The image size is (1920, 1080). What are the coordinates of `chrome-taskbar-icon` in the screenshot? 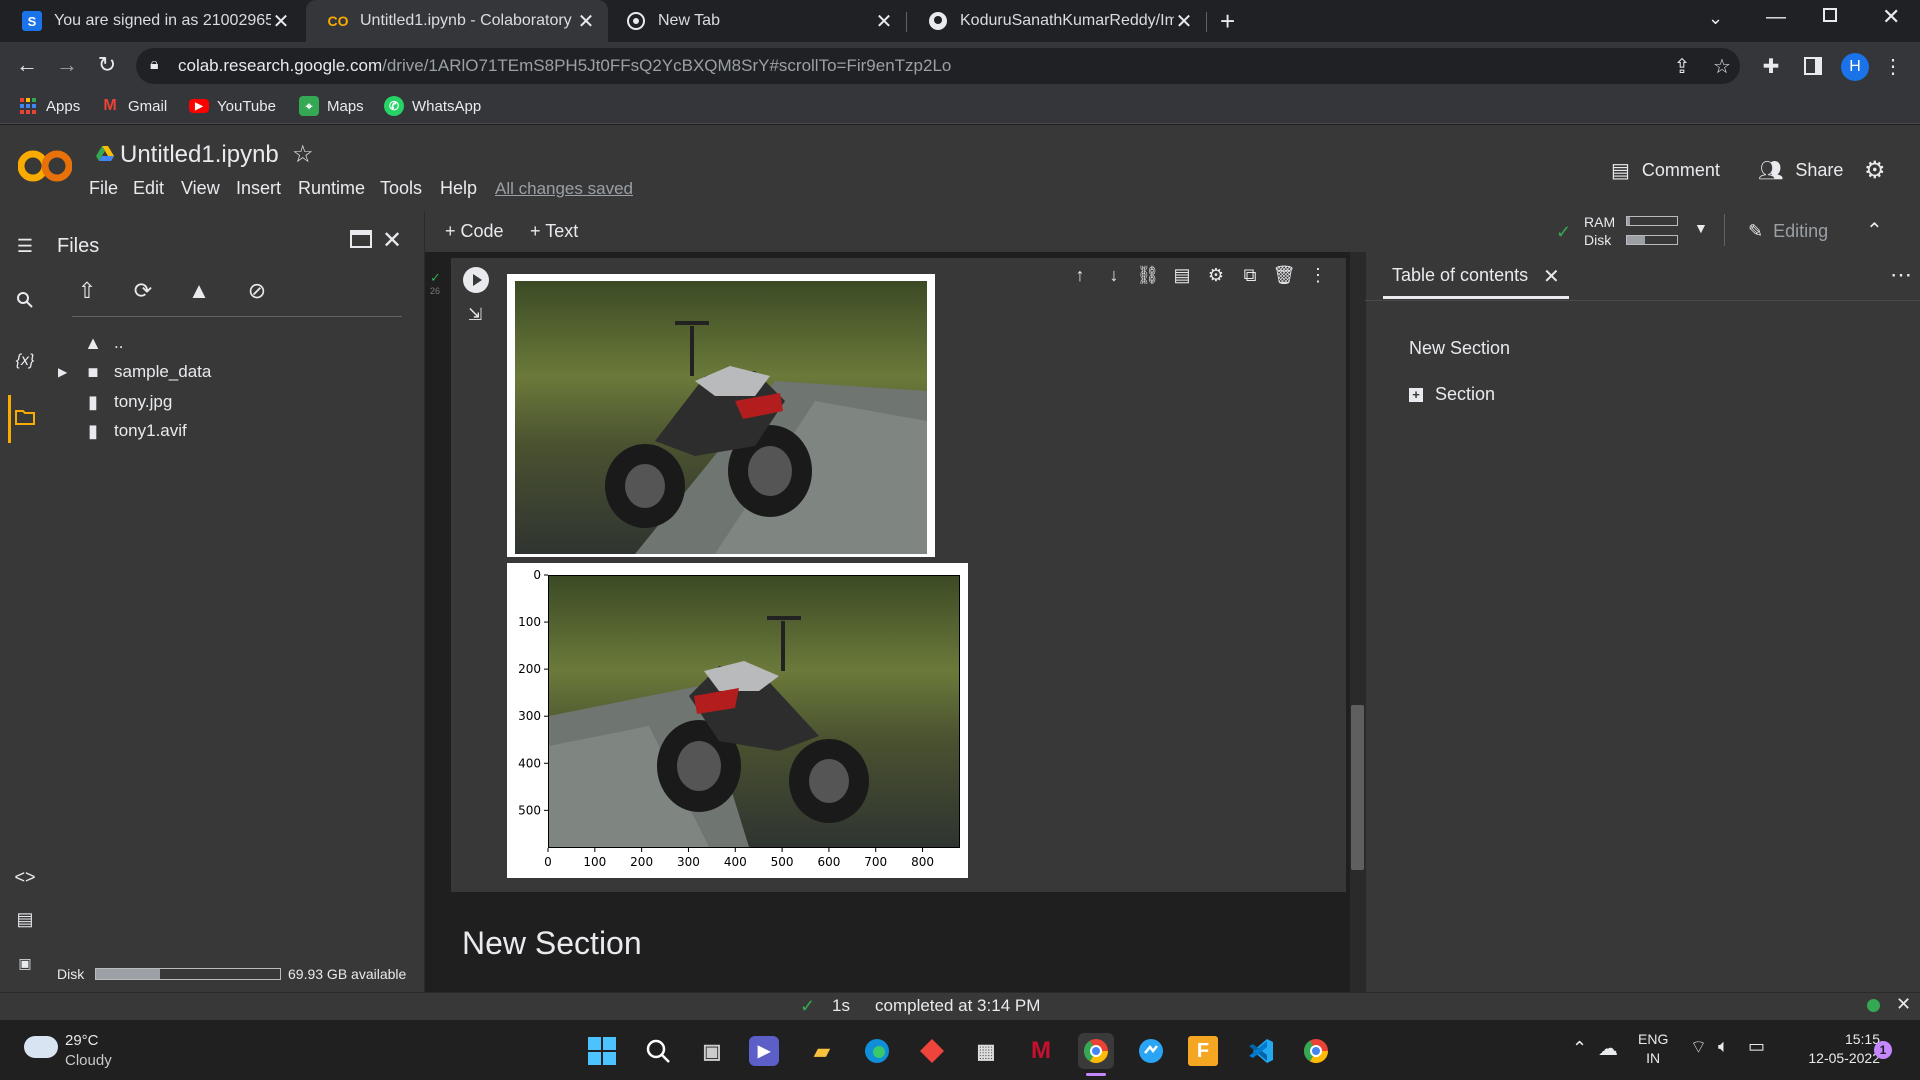 It's located at (1096, 1051).